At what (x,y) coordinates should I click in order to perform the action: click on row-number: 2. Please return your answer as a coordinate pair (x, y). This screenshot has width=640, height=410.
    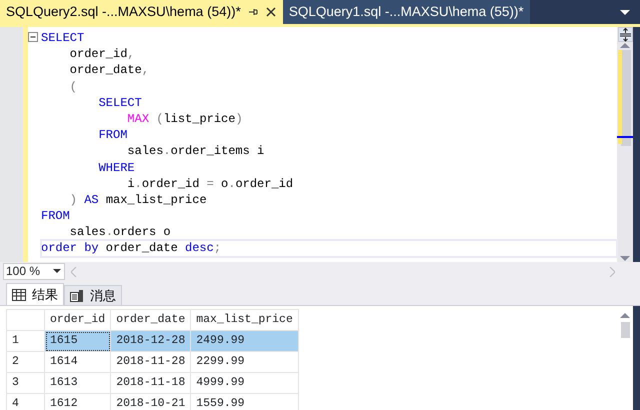
    Looking at the image, I should click on (25, 362).